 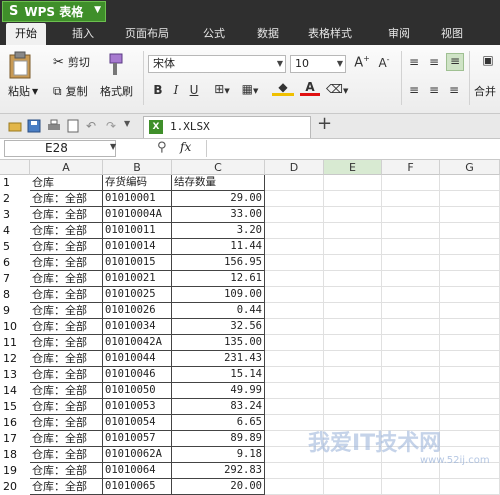 I want to click on paste-label: 粘贴 ▼, so click(x=23, y=91).